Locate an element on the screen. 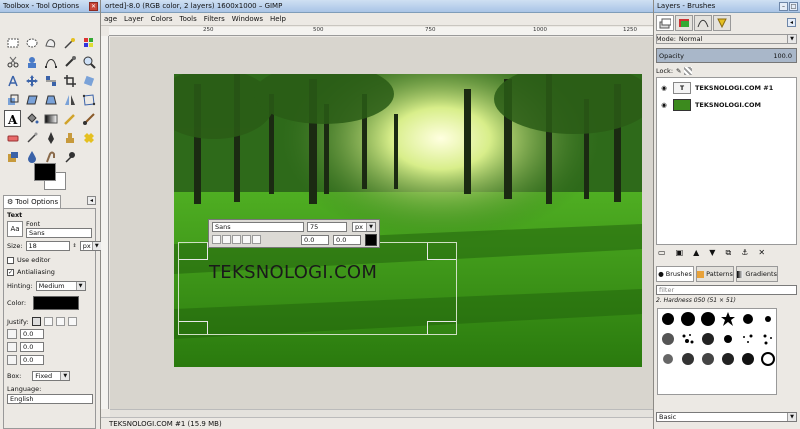 This screenshot has height=429, width=800. menu-windows: Windows is located at coordinates (247, 19).